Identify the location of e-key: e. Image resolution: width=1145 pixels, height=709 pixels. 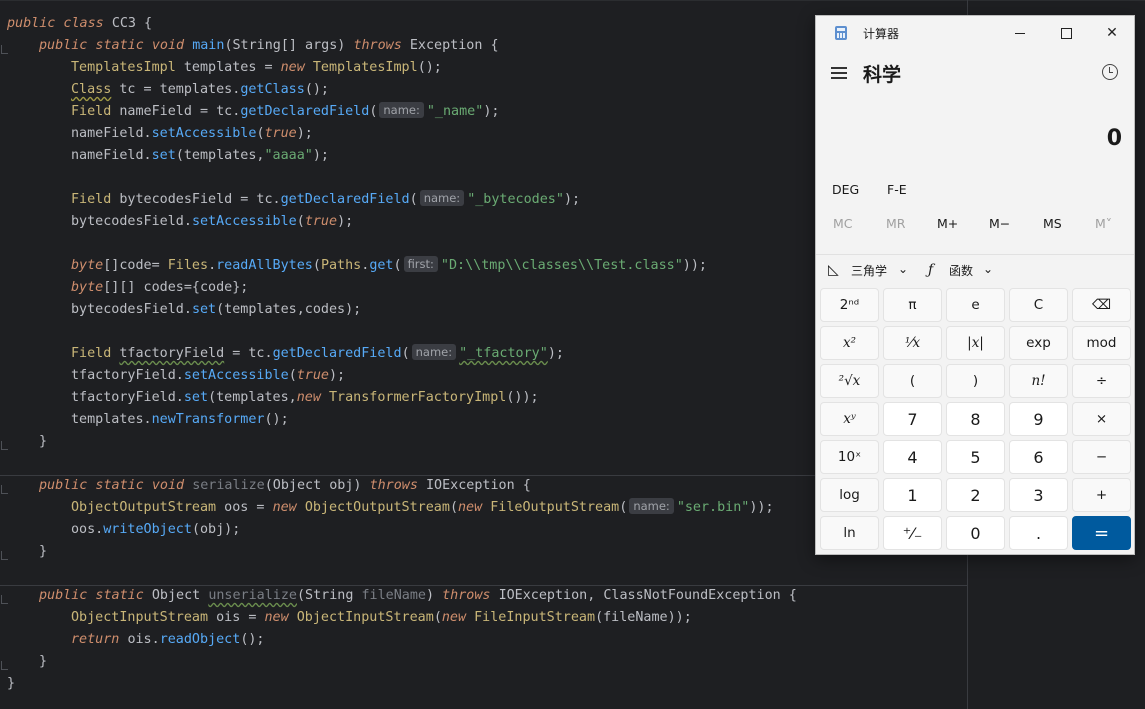
(975, 305).